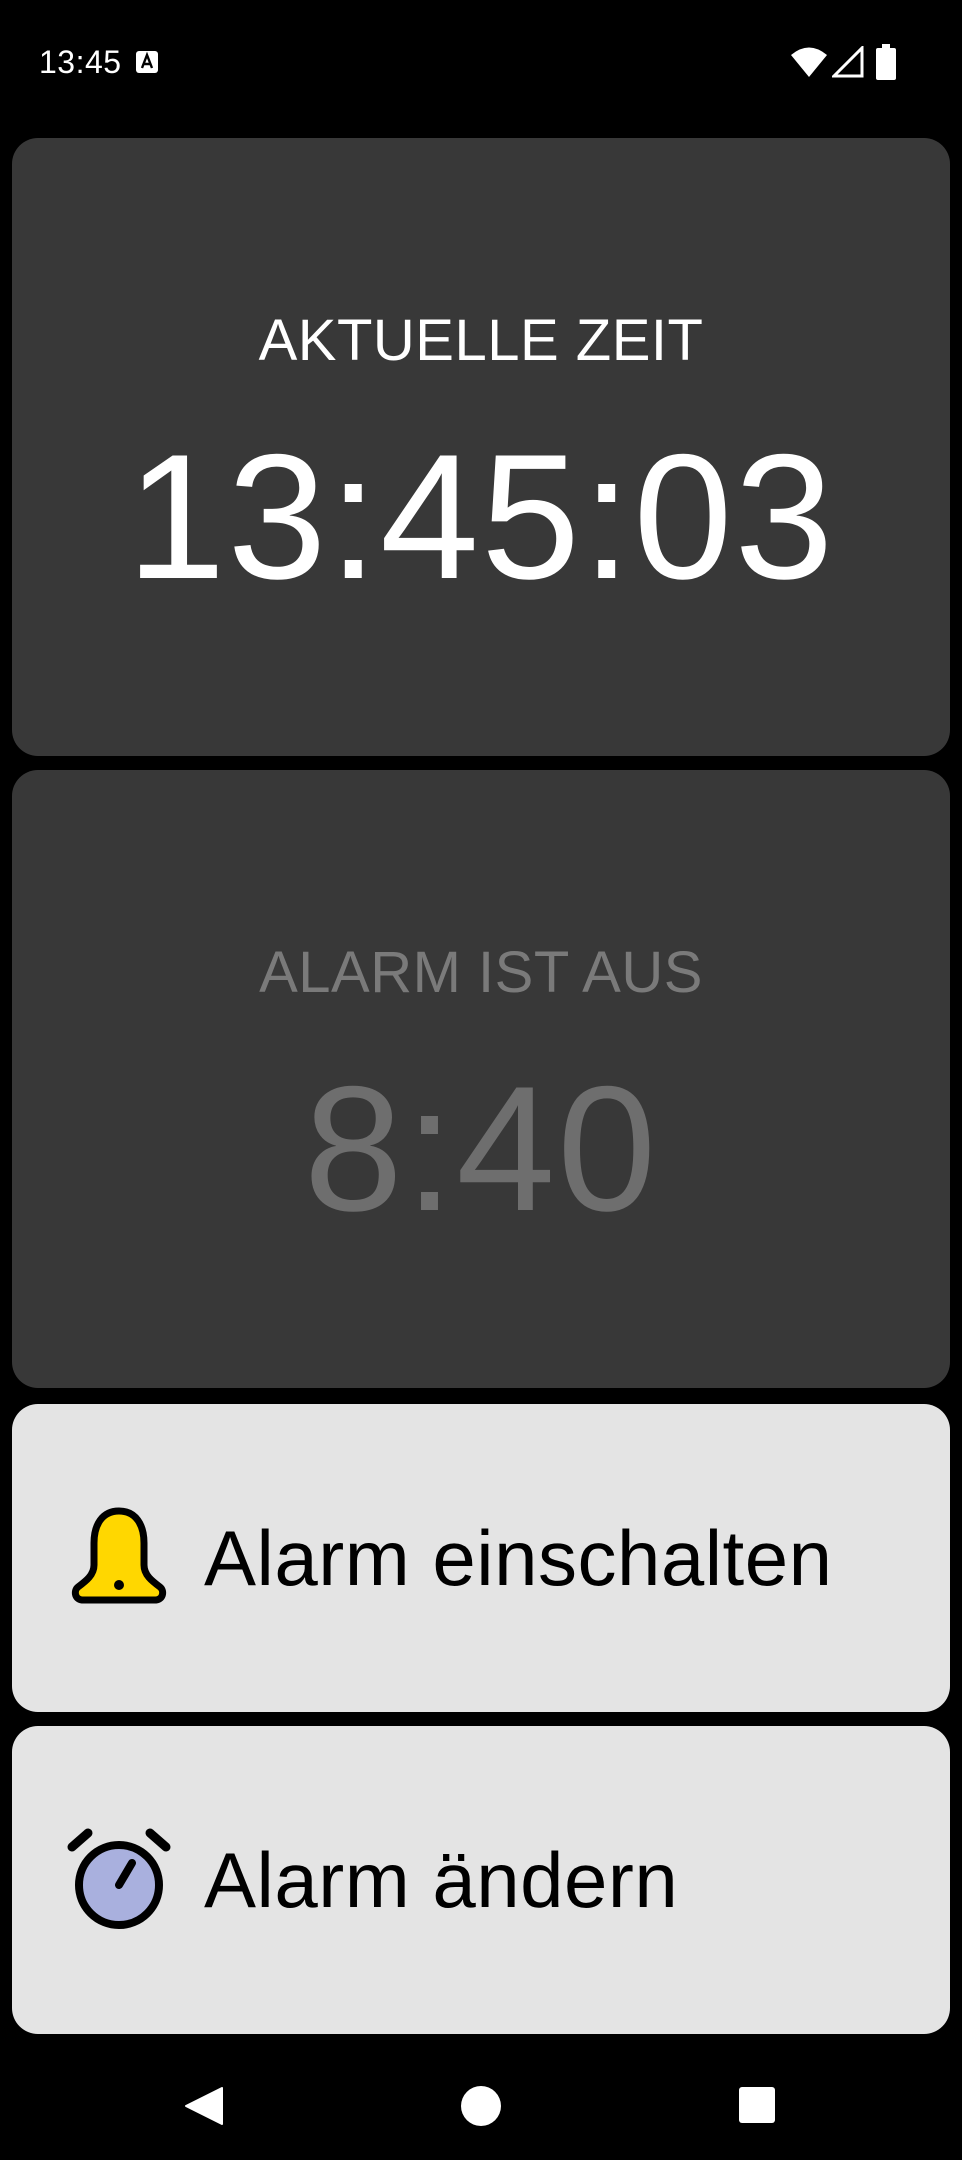  What do you see at coordinates (809, 62) in the screenshot?
I see `wifi-icon` at bounding box center [809, 62].